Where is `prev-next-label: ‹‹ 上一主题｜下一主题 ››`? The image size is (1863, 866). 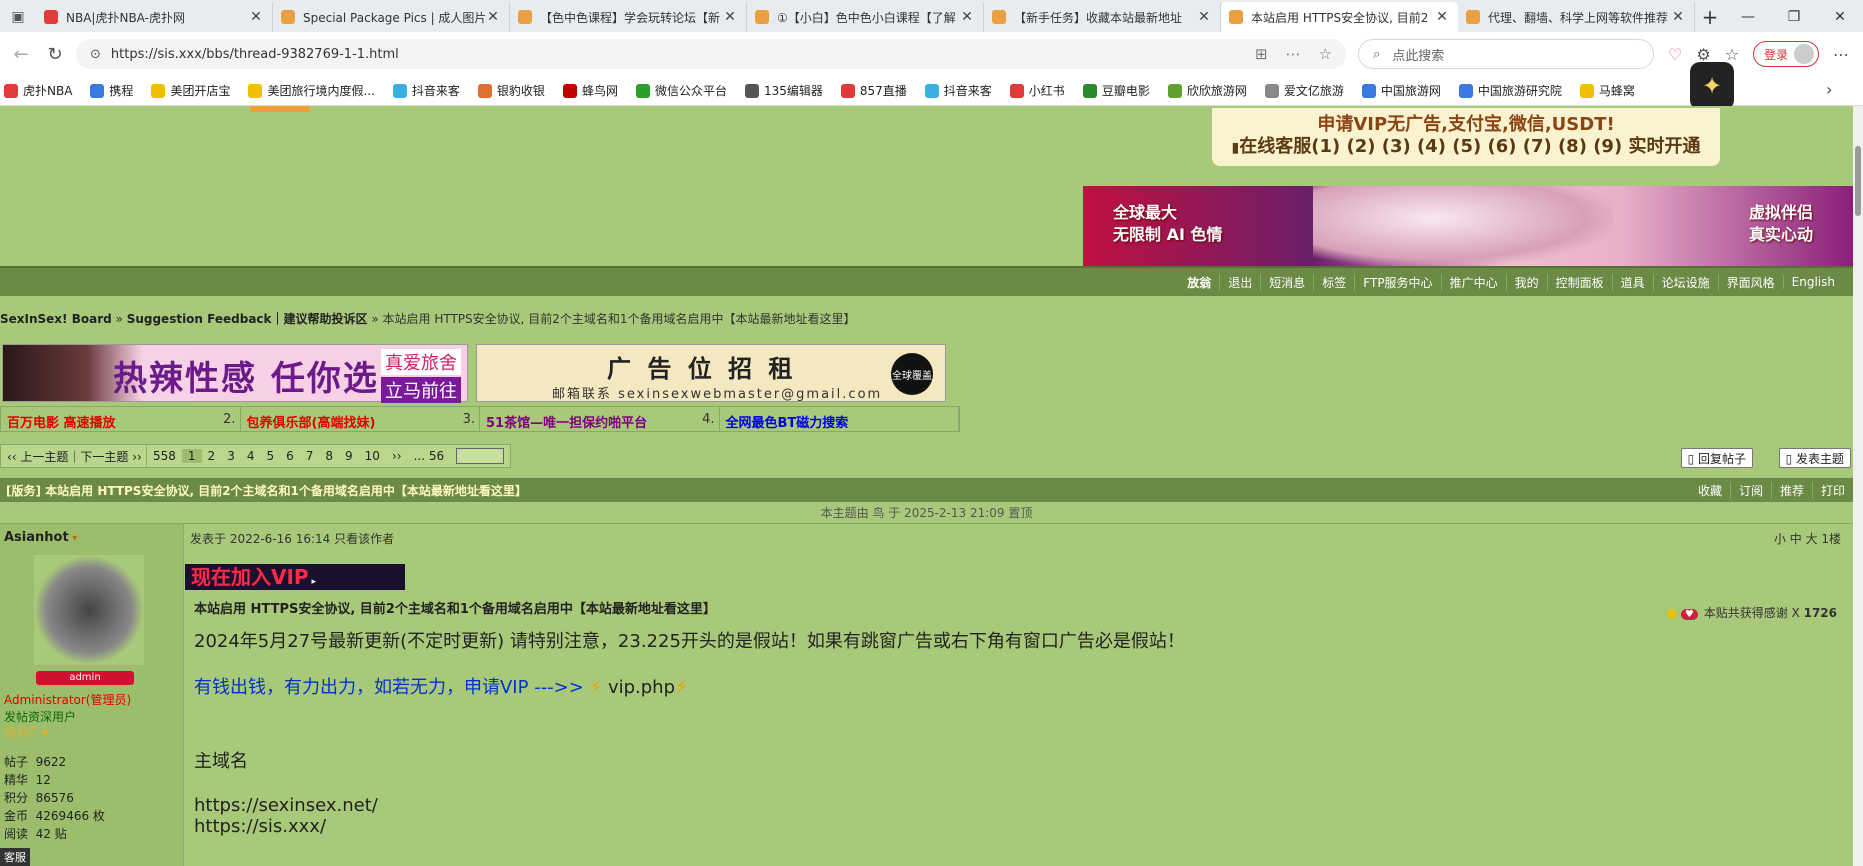
prev-next-label: ‹‹ 上一主题｜下一主题 ›› is located at coordinates (74, 456).